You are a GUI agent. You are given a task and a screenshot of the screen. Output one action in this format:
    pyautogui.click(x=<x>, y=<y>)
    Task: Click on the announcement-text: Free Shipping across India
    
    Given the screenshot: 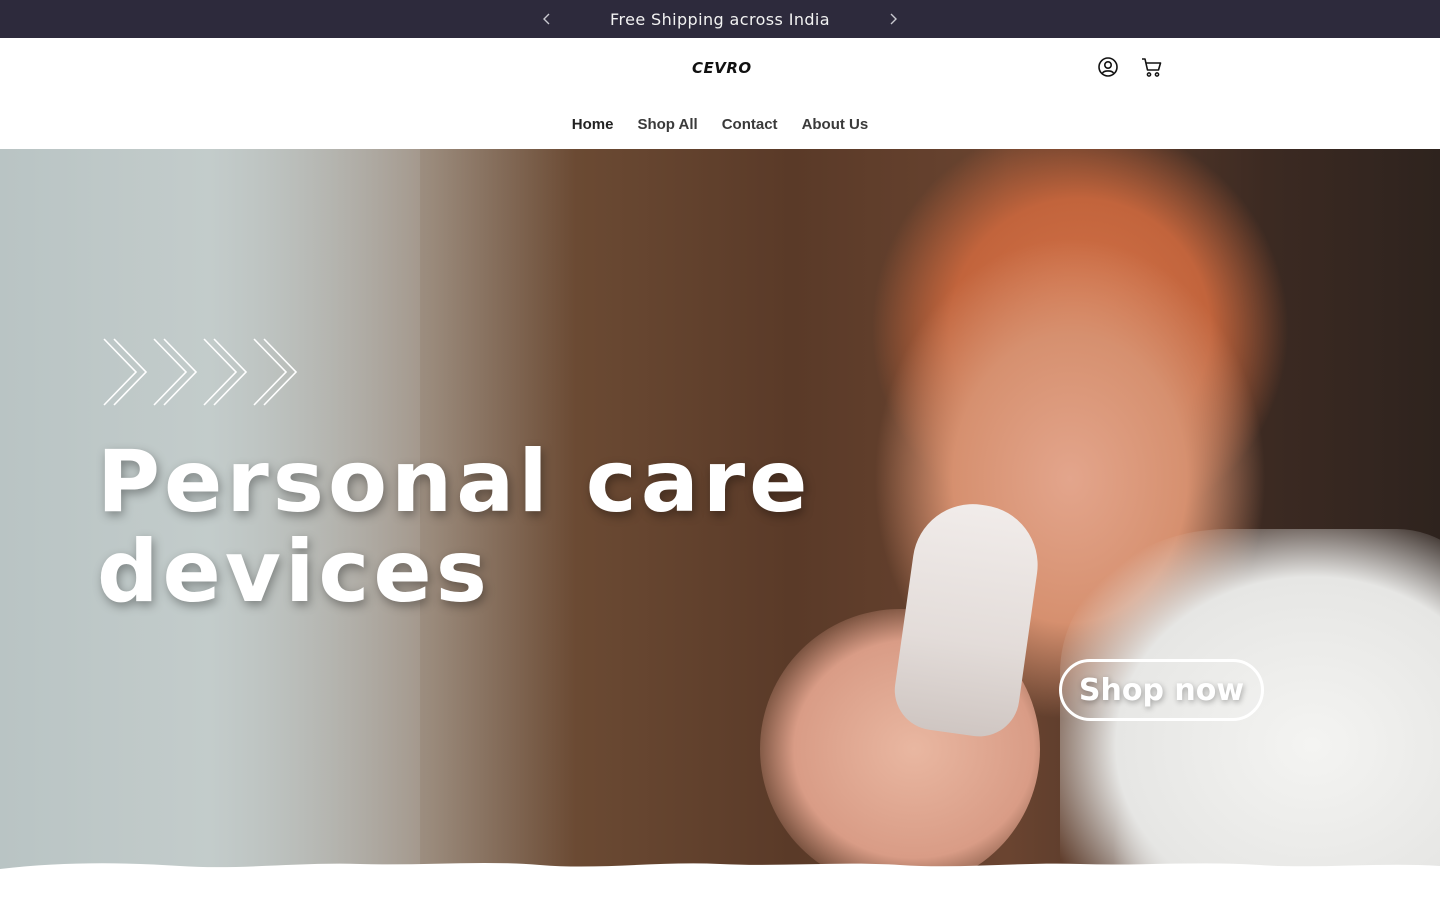 What is the action you would take?
    pyautogui.click(x=720, y=19)
    